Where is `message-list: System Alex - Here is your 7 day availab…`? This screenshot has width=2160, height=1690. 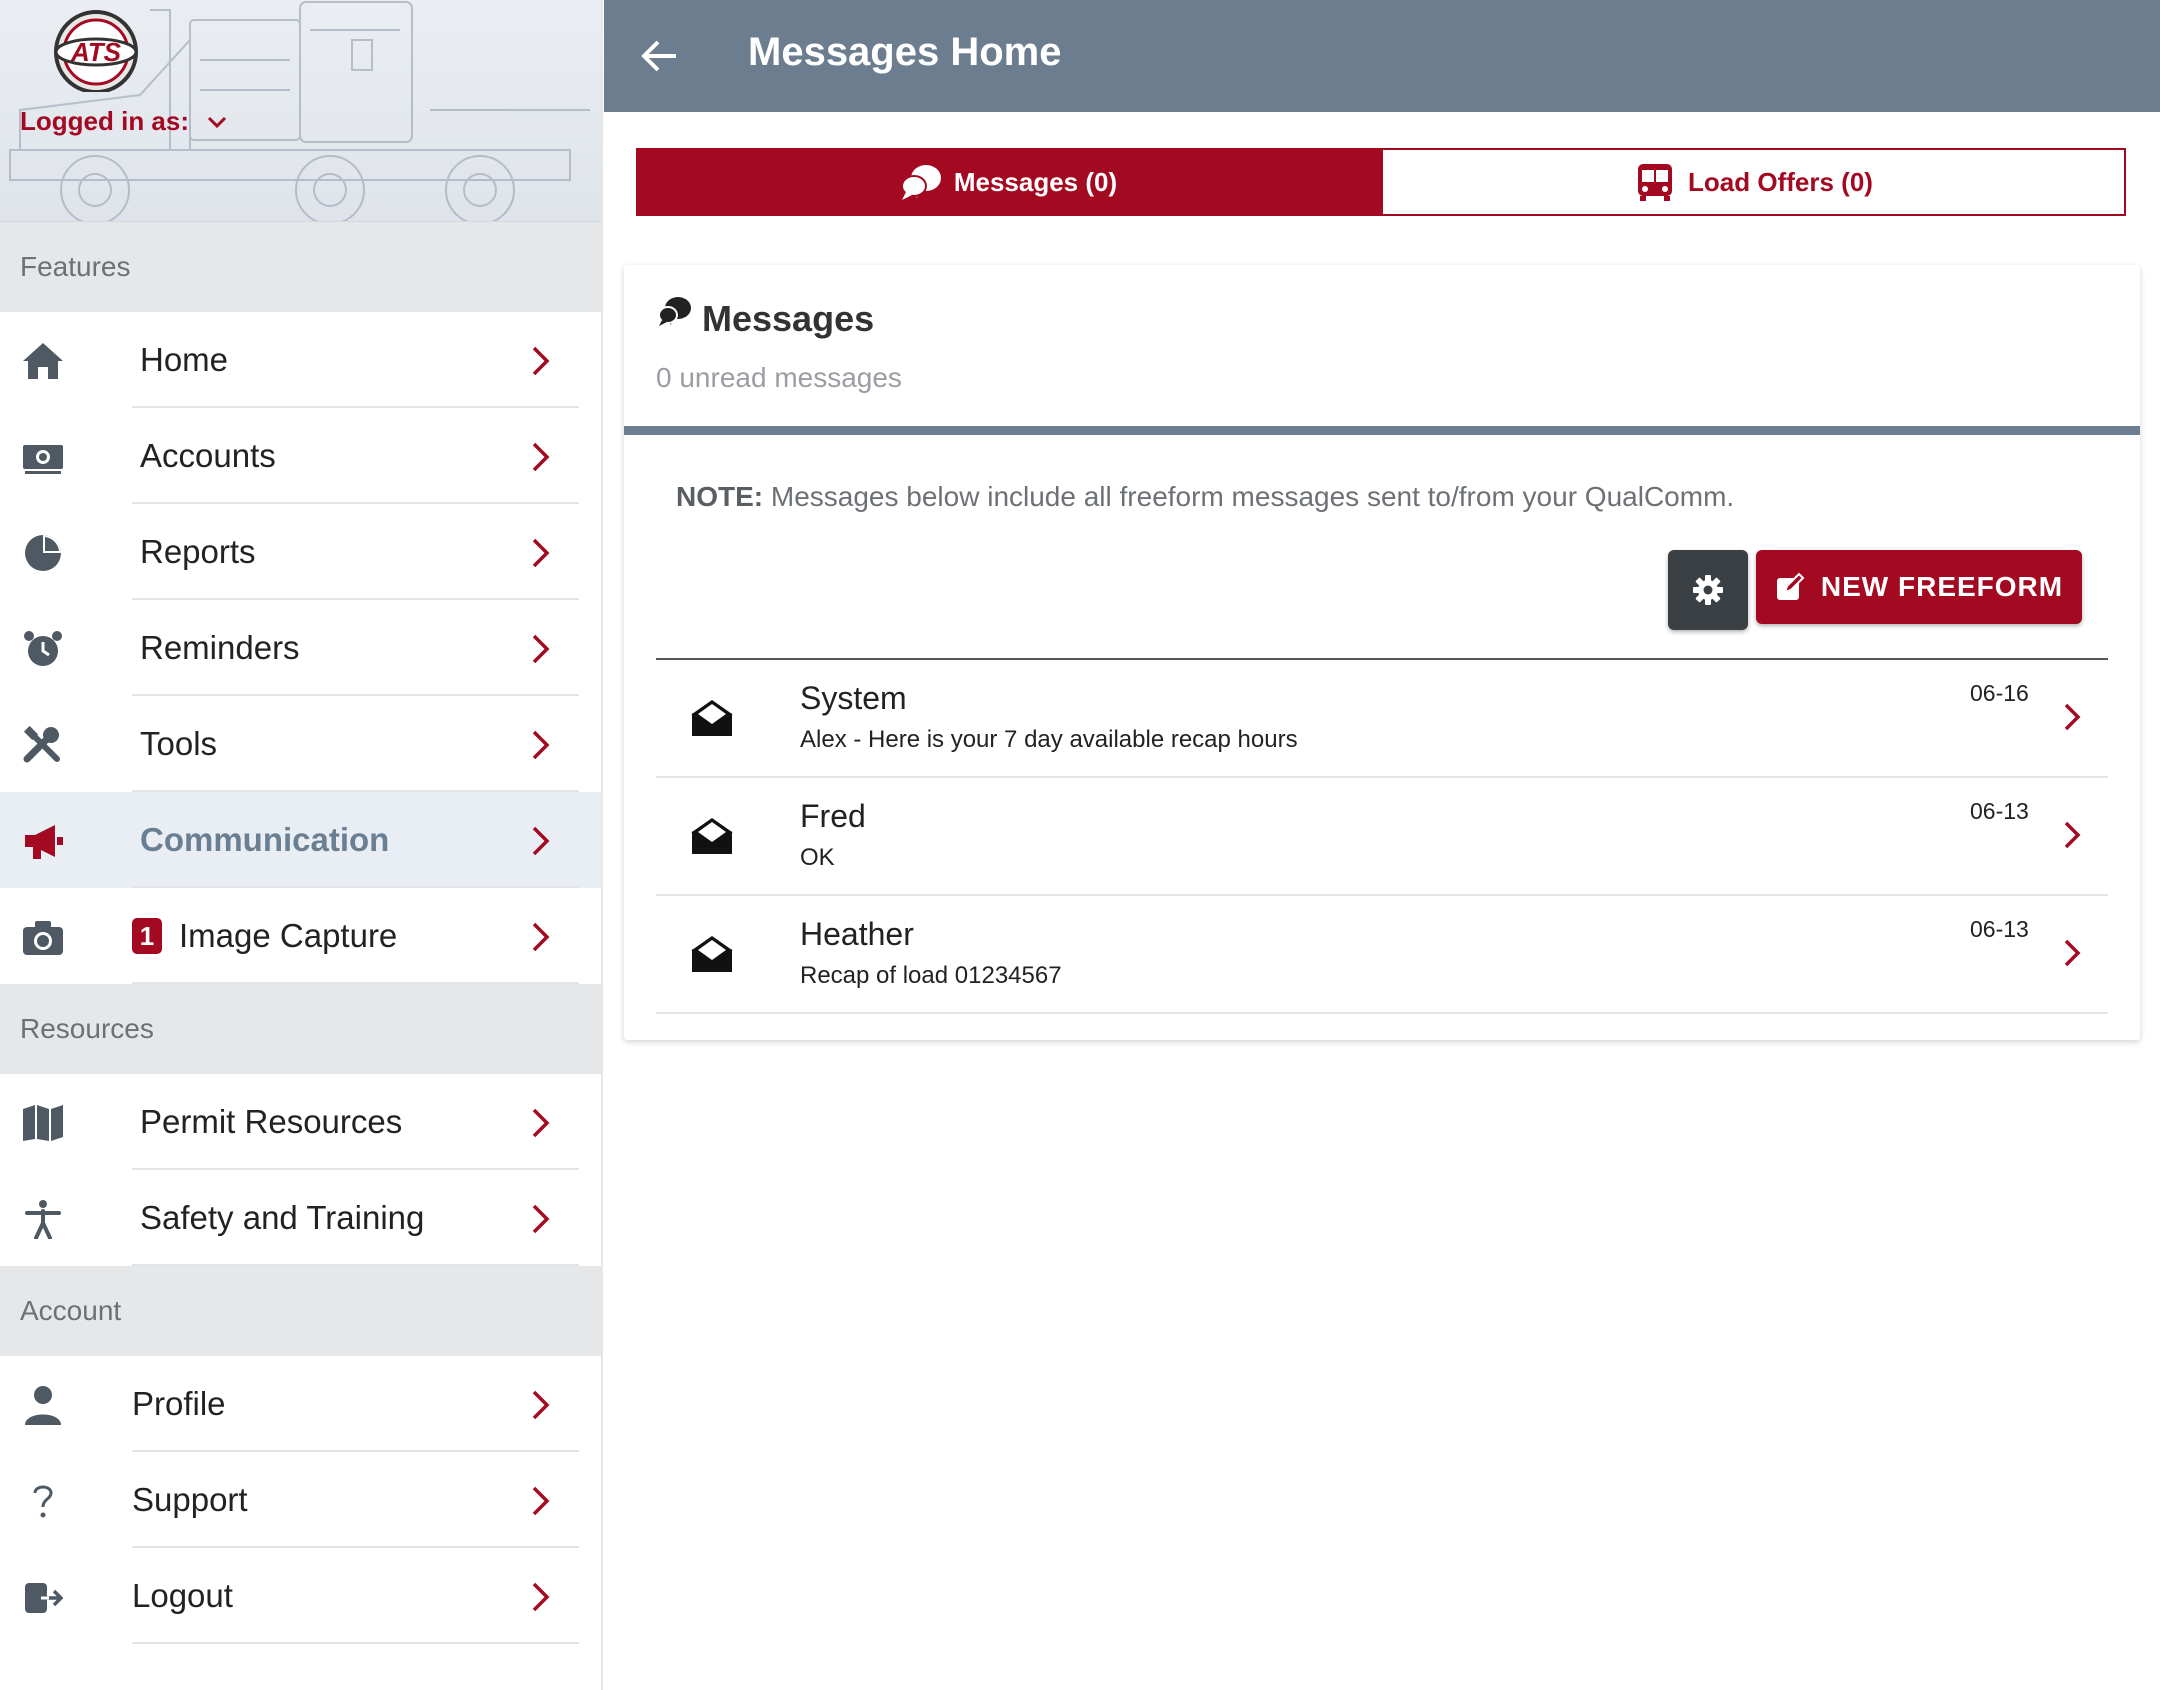
message-list: System Alex - Here is your 7 day availab… is located at coordinates (1382, 836).